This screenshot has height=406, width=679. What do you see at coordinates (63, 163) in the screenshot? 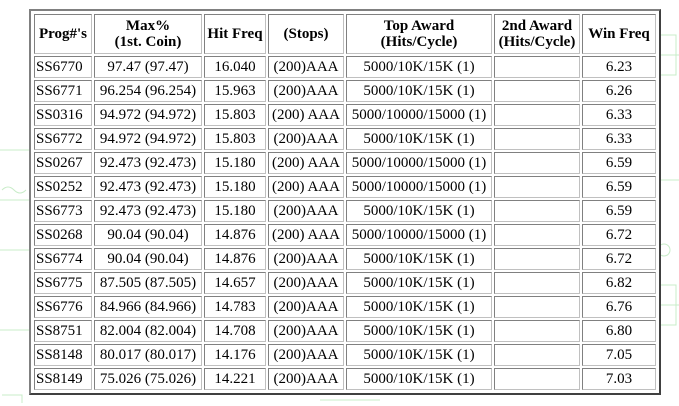
I see `cell-prog: SS0267` at bounding box center [63, 163].